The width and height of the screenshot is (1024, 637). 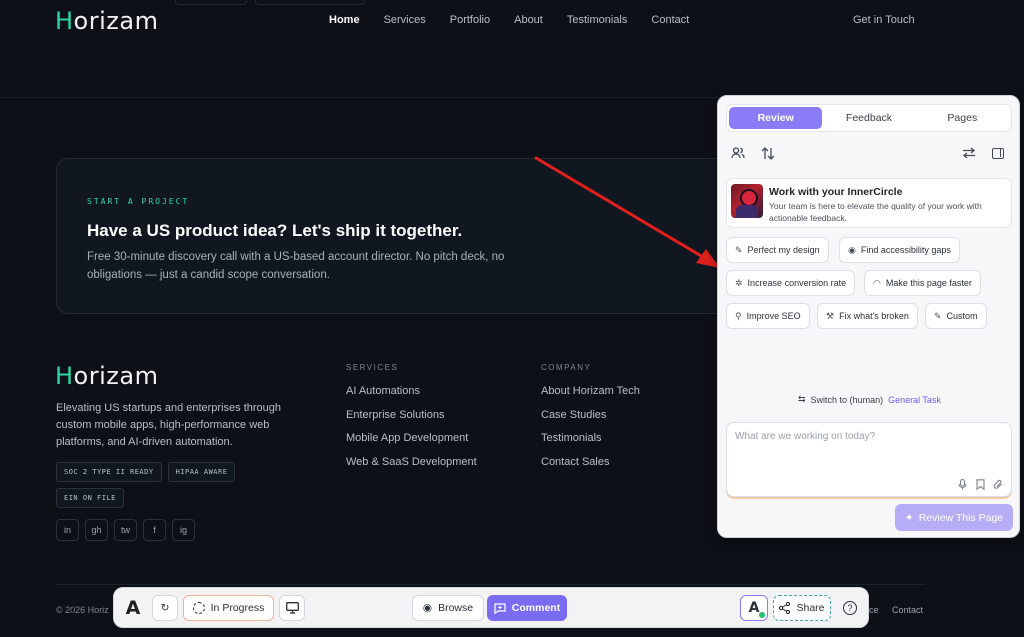 What do you see at coordinates (802, 608) in the screenshot?
I see `share-button: Share` at bounding box center [802, 608].